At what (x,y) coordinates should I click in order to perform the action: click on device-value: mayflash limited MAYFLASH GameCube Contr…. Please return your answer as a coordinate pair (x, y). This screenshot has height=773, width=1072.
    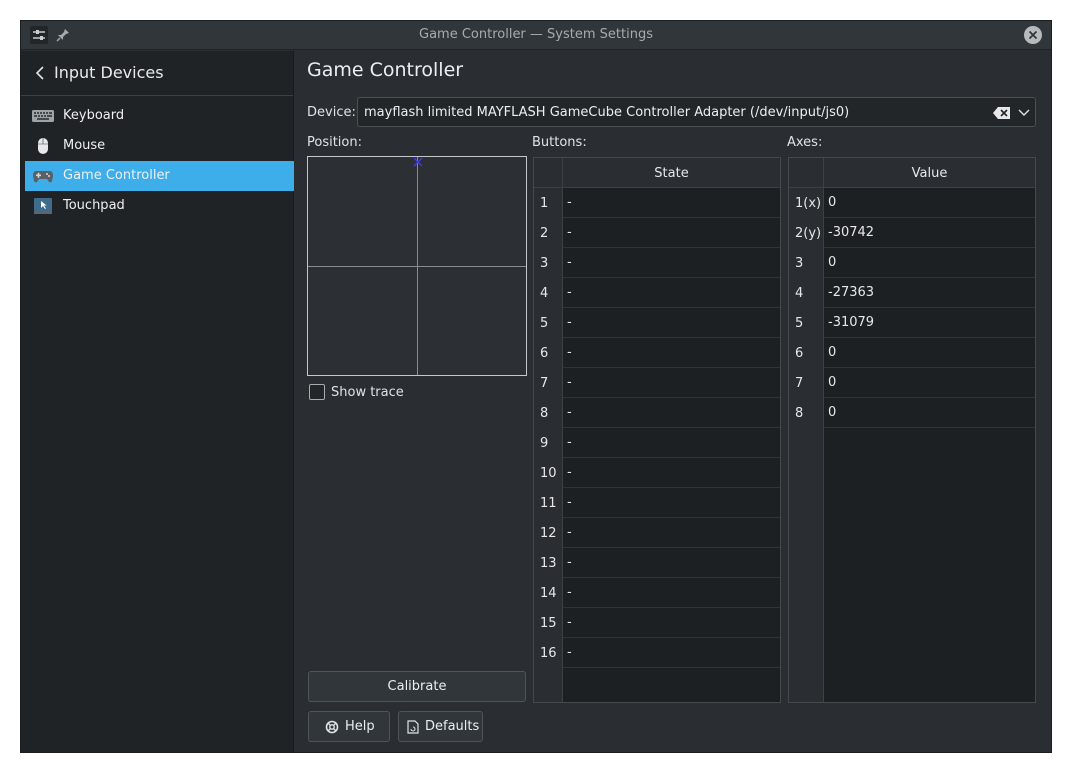
    Looking at the image, I should click on (607, 112).